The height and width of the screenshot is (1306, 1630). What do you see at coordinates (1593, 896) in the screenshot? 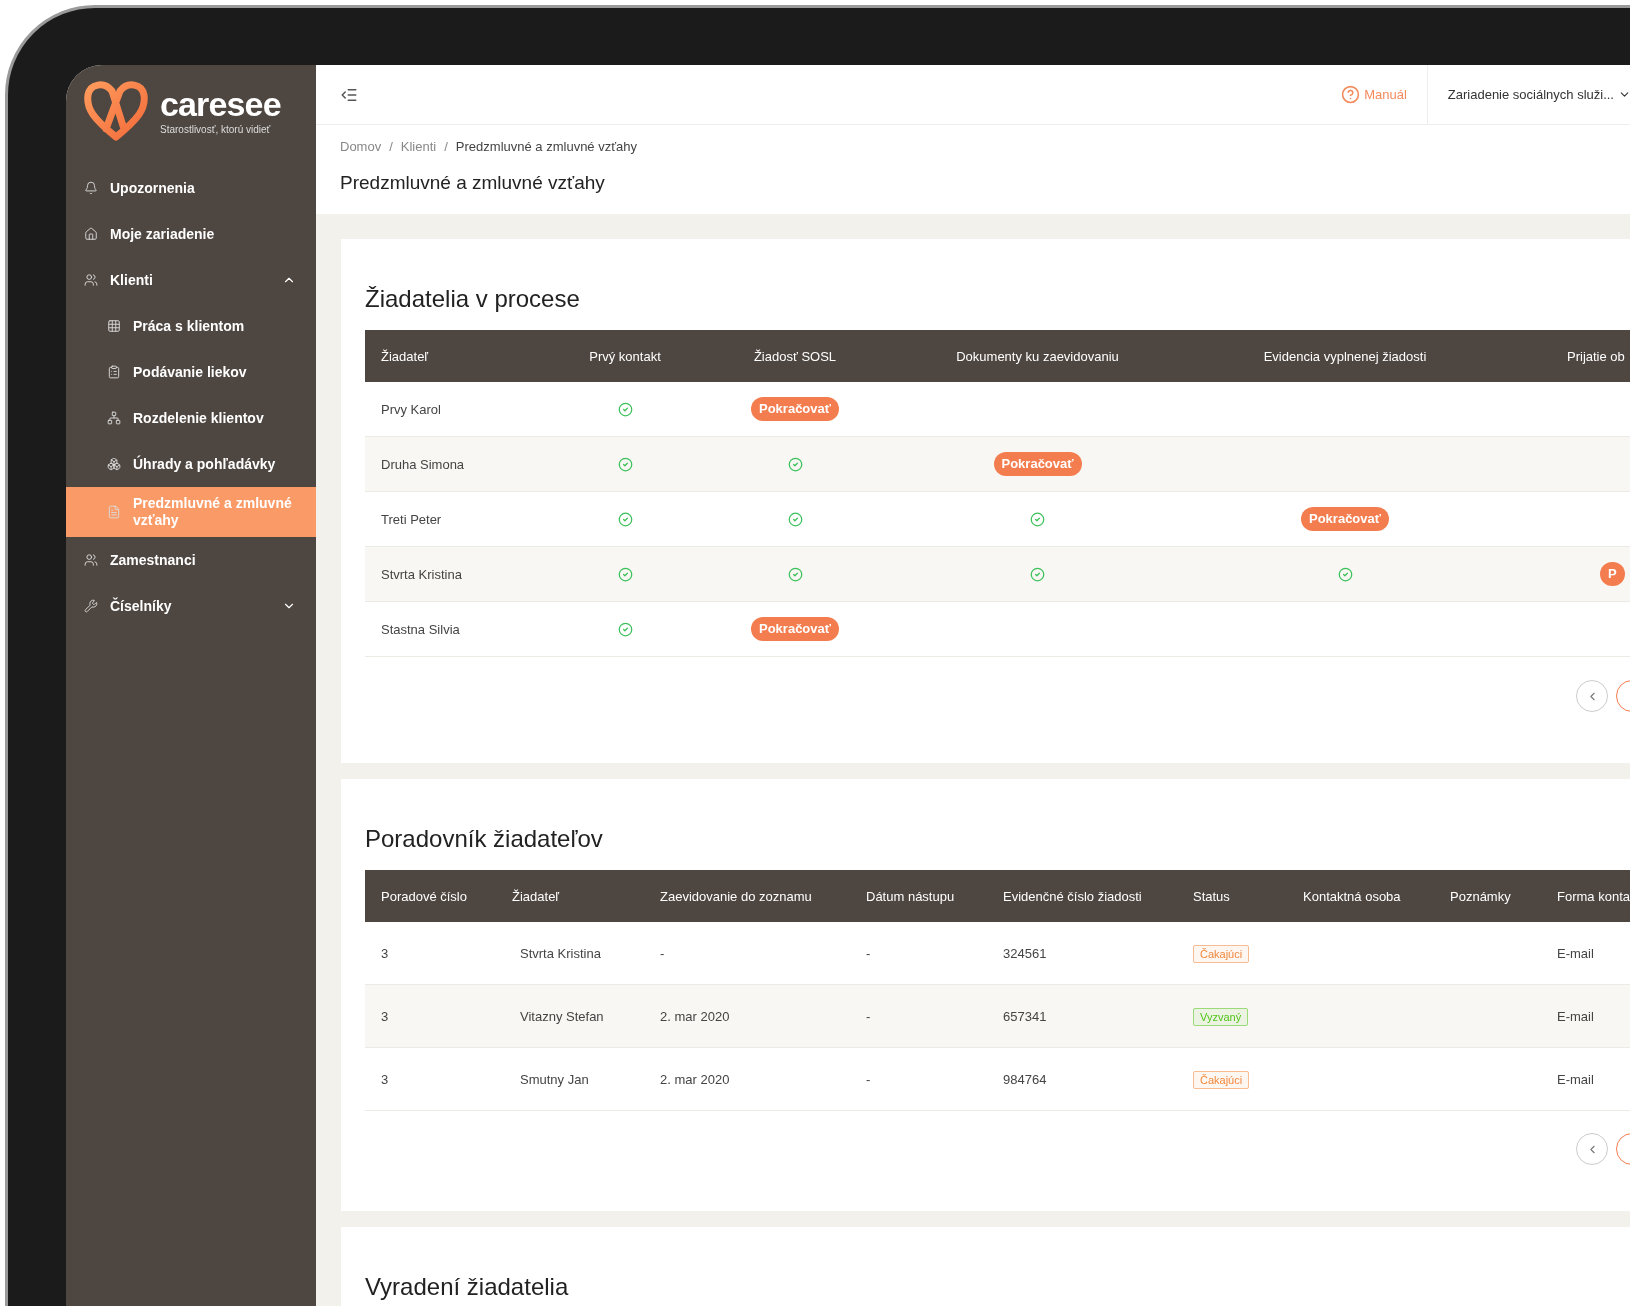
I see `column-header: Forma konta` at bounding box center [1593, 896].